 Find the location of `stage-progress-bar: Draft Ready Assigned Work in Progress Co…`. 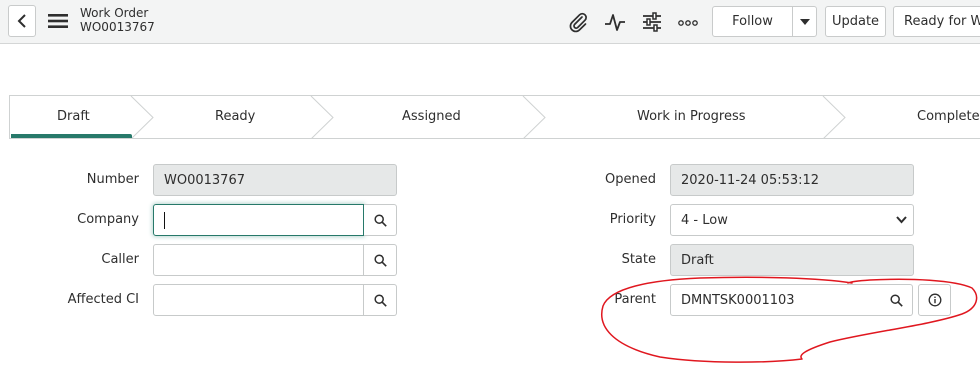

stage-progress-bar: Draft Ready Assigned Work in Progress Co… is located at coordinates (494, 117).